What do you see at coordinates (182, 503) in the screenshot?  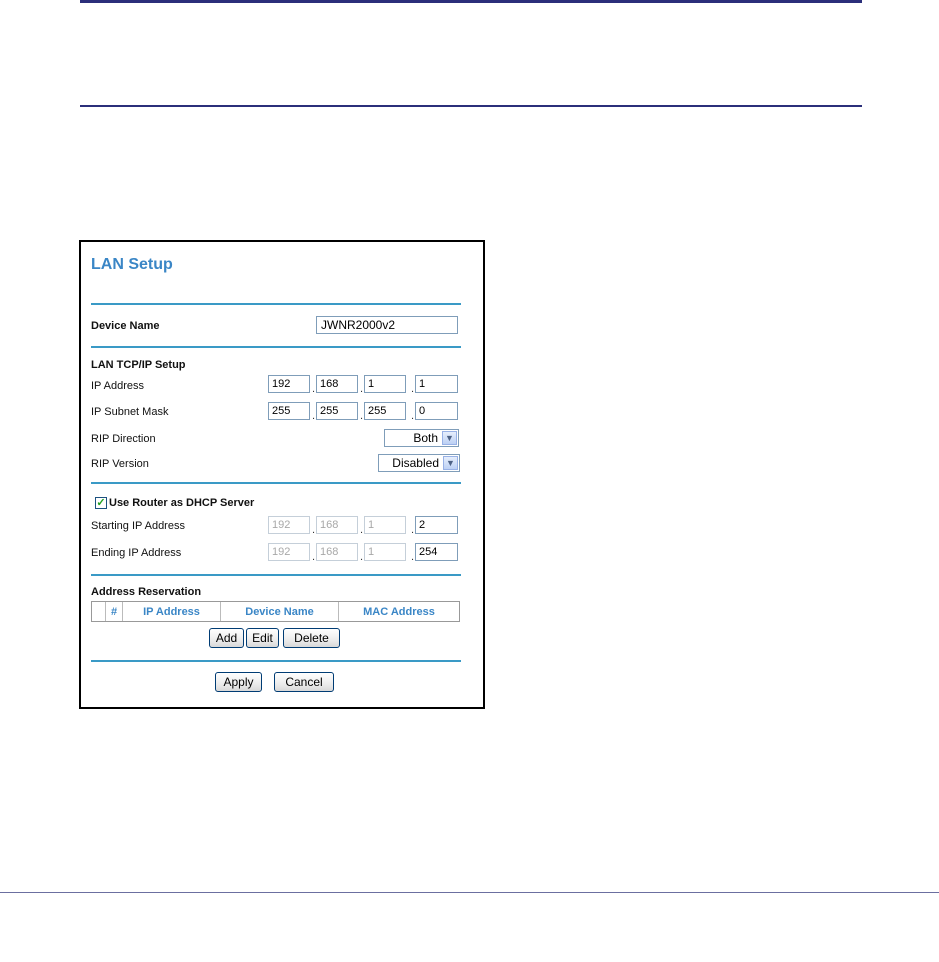 I see `dhcp-server-label: Use Router as DHCP Server` at bounding box center [182, 503].